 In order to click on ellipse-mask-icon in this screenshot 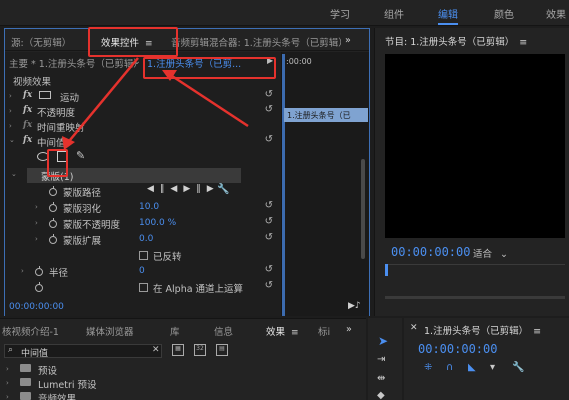, I will do `click(43, 156)`.